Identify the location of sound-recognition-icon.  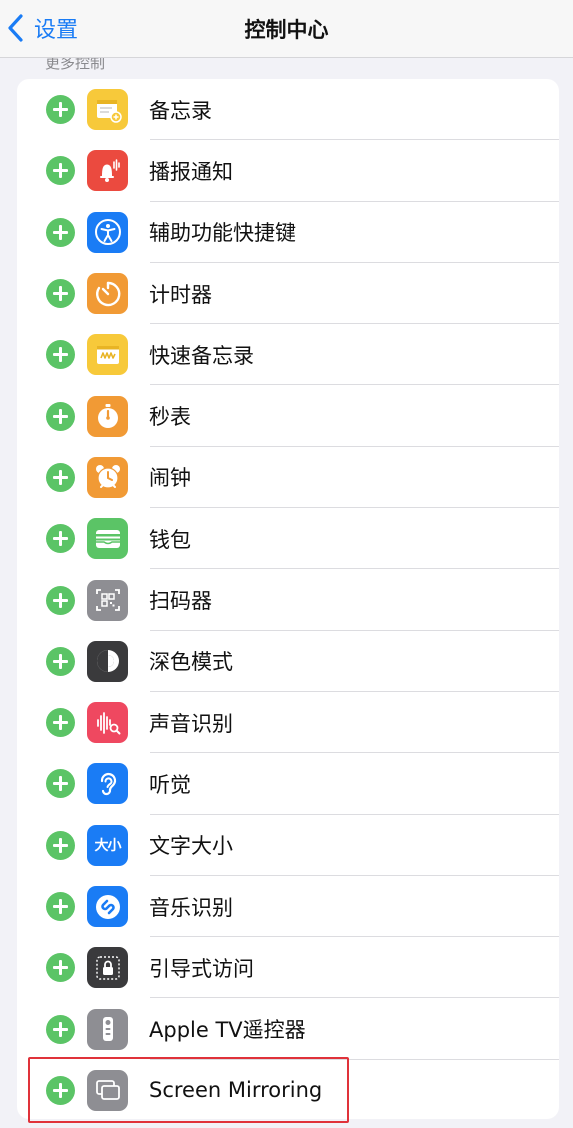
(107, 723).